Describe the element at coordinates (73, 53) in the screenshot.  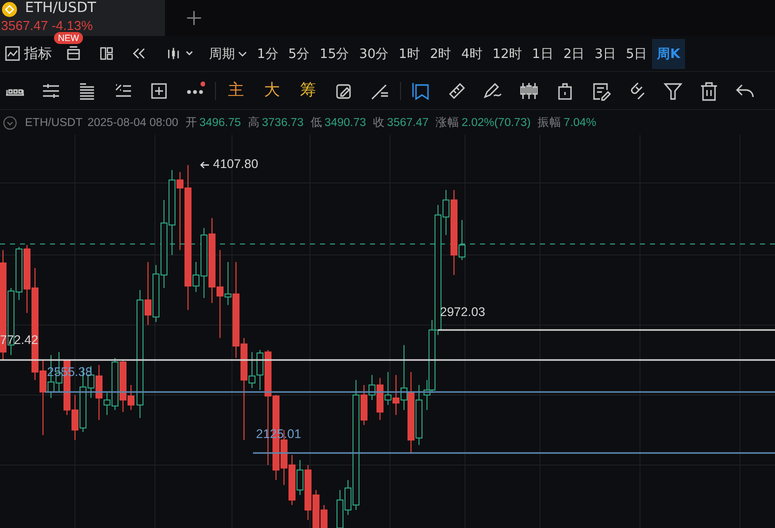
I see `layout-icon` at that location.